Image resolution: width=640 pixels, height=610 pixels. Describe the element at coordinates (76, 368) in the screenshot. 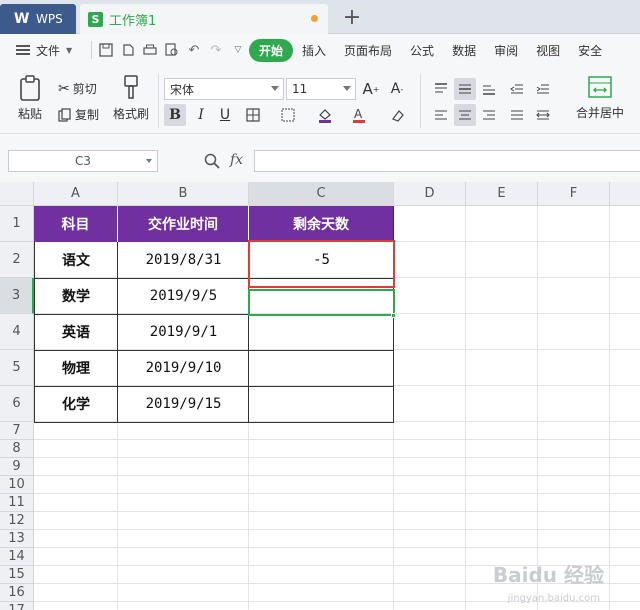

I see `cell-a5: 物理` at that location.